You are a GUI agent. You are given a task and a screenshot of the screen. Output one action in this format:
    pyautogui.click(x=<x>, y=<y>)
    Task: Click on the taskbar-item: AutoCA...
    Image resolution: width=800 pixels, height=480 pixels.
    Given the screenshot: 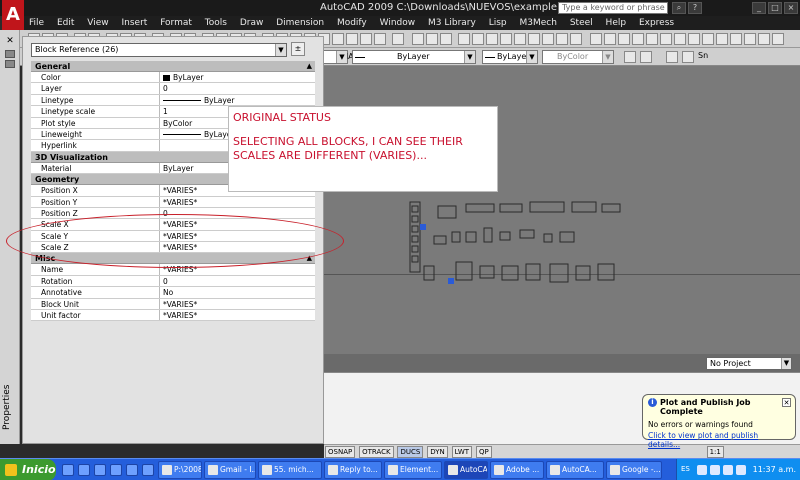 What is the action you would take?
    pyautogui.click(x=575, y=470)
    